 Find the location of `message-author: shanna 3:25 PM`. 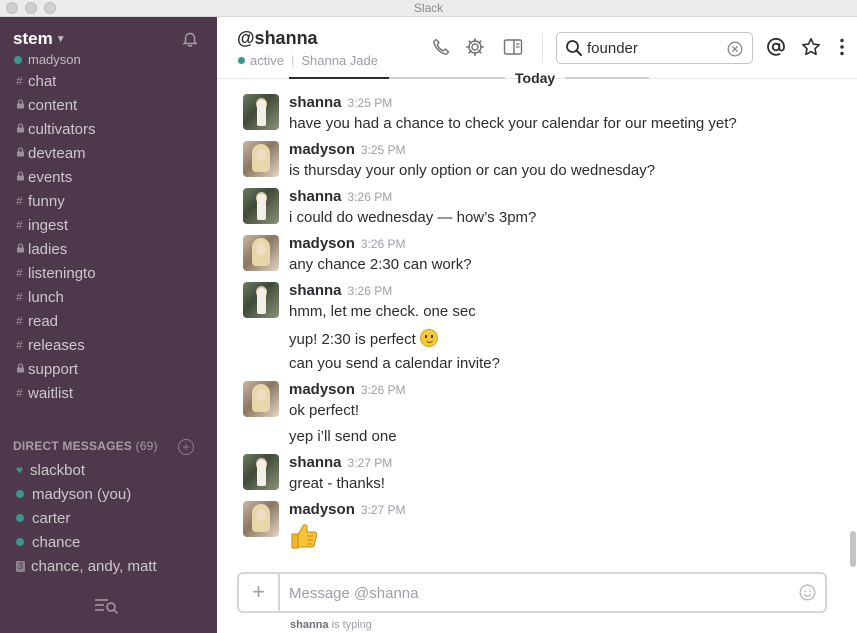

message-author: shanna 3:25 PM is located at coordinates (340, 102).